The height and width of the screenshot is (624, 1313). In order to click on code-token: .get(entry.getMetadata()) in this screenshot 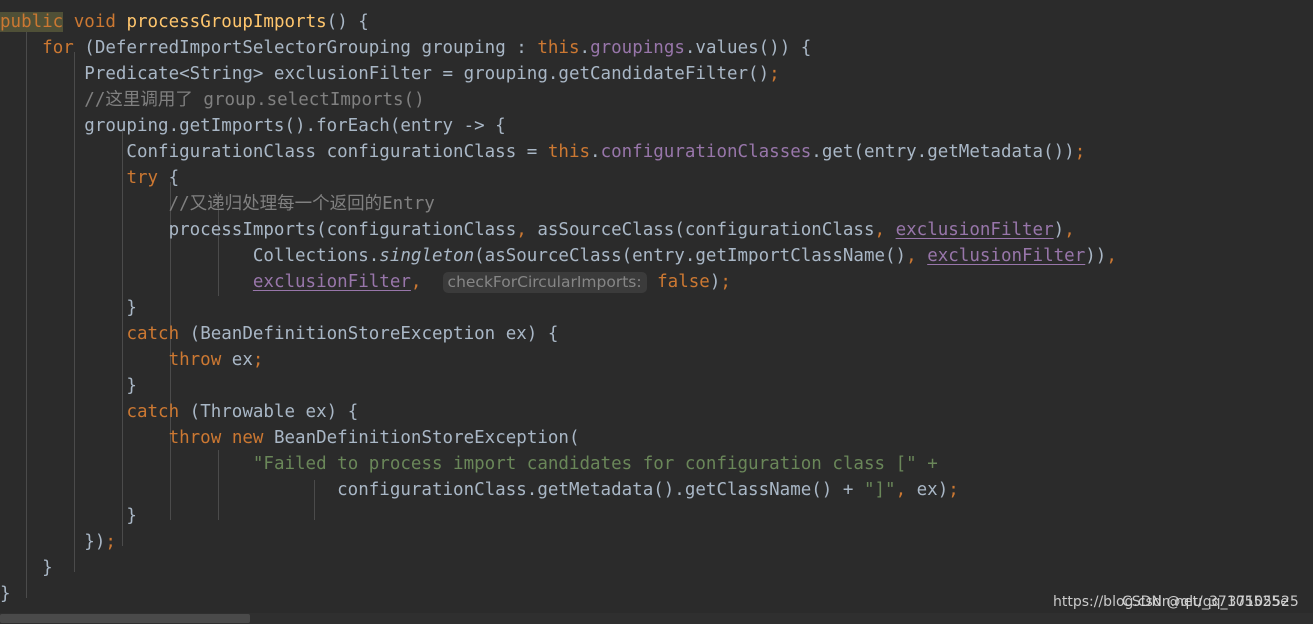, I will do `click(943, 152)`.